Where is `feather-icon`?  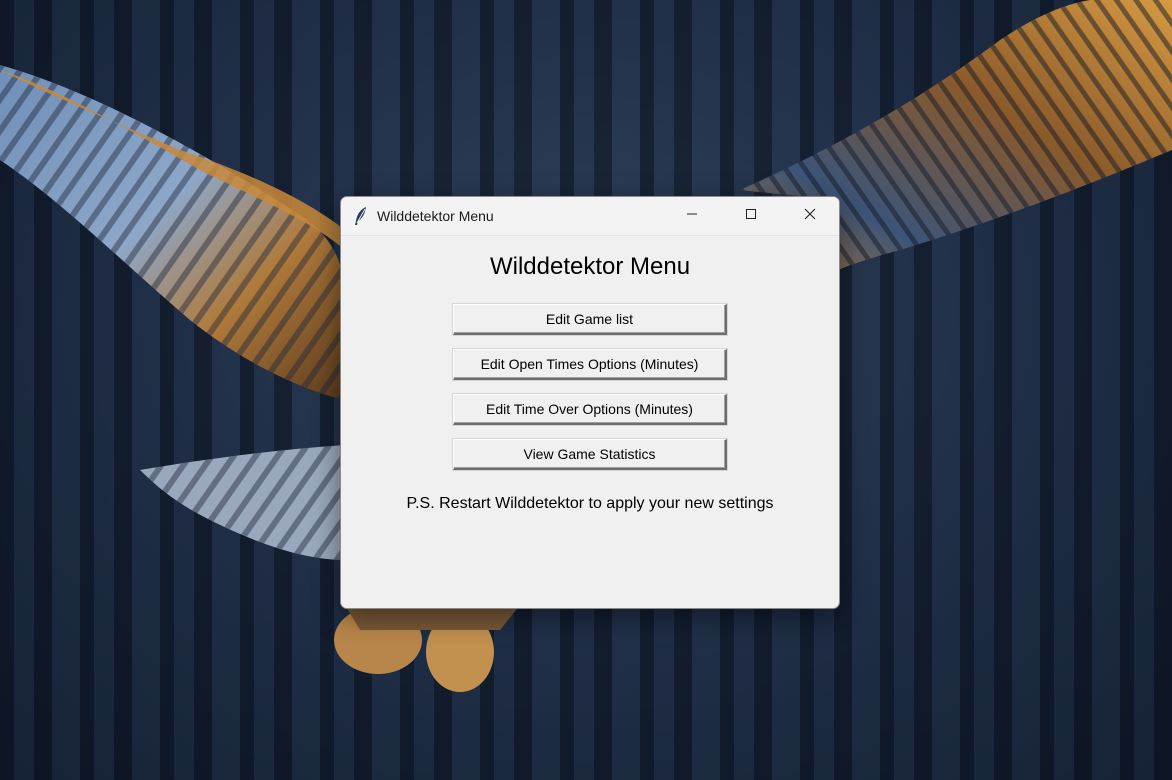 feather-icon is located at coordinates (361, 216).